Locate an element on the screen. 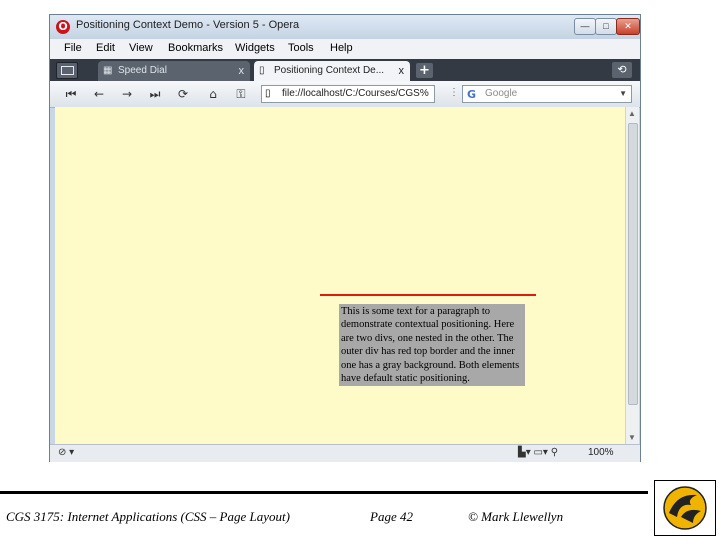  fast-forward-icon: ⏭ is located at coordinates (155, 94).